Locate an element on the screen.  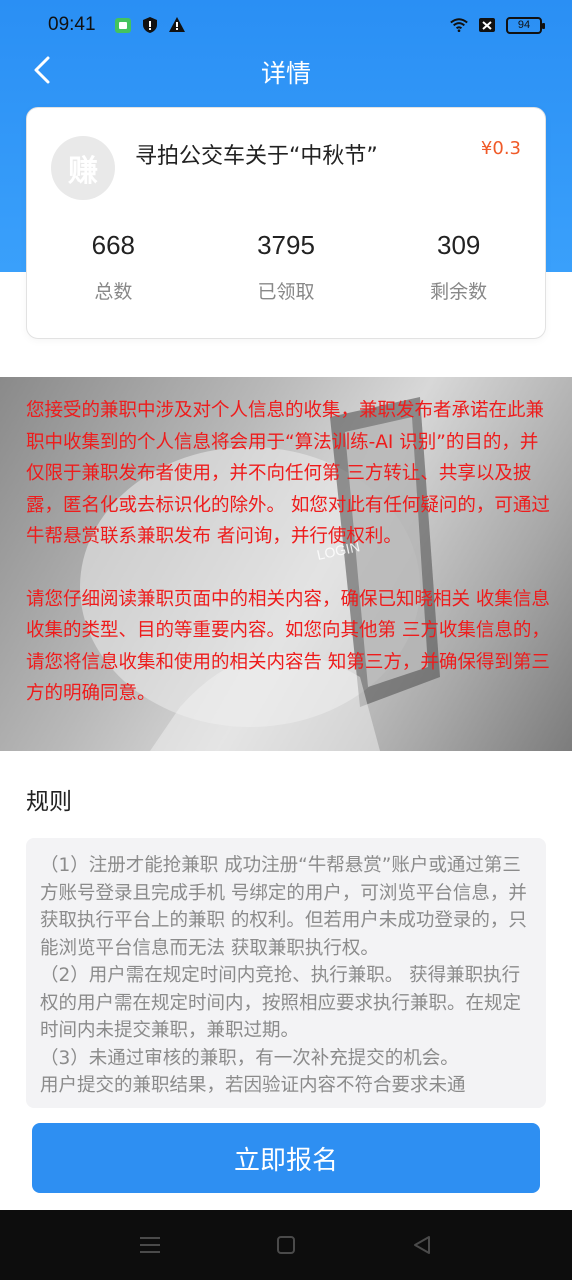
wifi-icon is located at coordinates (459, 25).